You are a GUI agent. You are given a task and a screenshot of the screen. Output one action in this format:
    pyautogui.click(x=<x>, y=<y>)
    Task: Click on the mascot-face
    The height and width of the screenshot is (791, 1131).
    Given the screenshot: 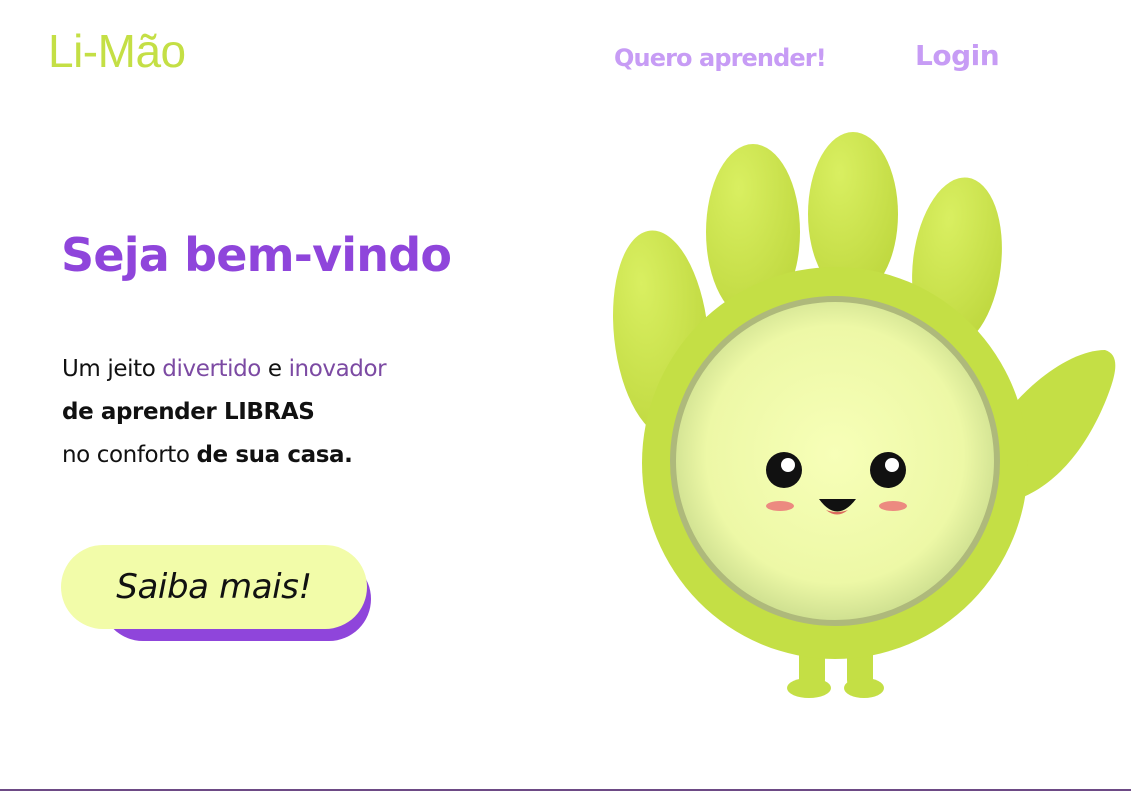 What is the action you would take?
    pyautogui.click(x=835, y=461)
    